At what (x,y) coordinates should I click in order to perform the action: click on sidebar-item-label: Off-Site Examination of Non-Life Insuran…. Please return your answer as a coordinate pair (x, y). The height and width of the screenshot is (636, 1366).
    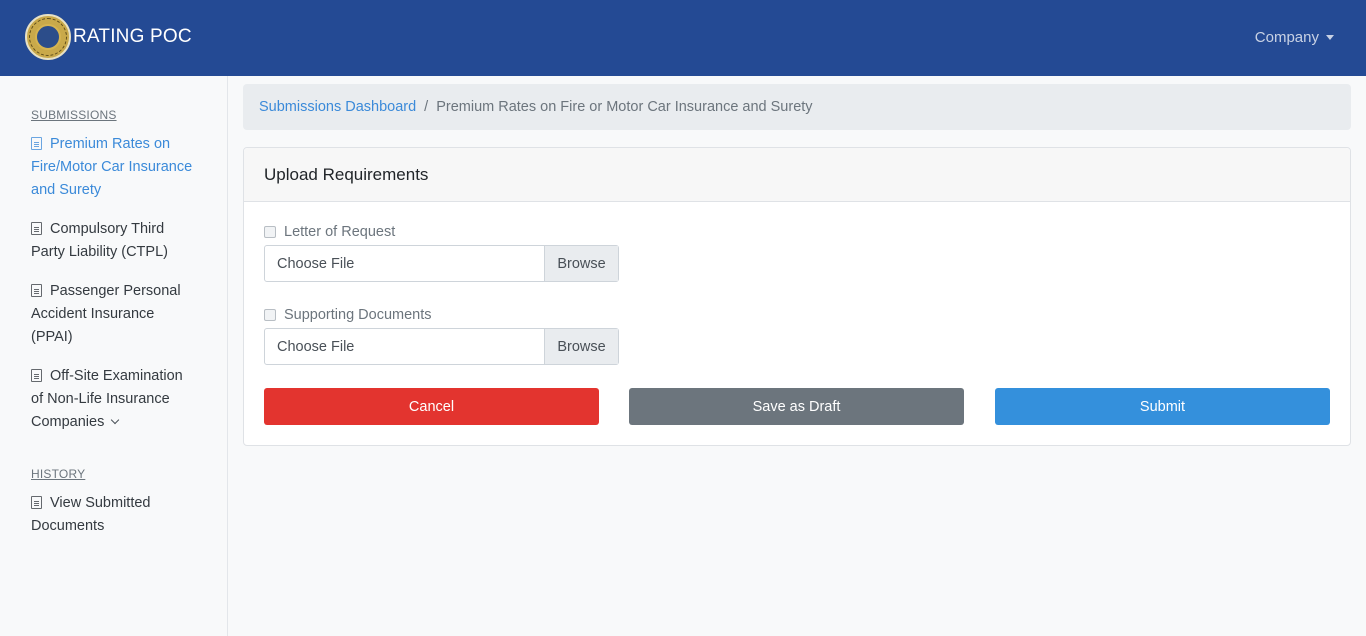
    Looking at the image, I should click on (107, 399).